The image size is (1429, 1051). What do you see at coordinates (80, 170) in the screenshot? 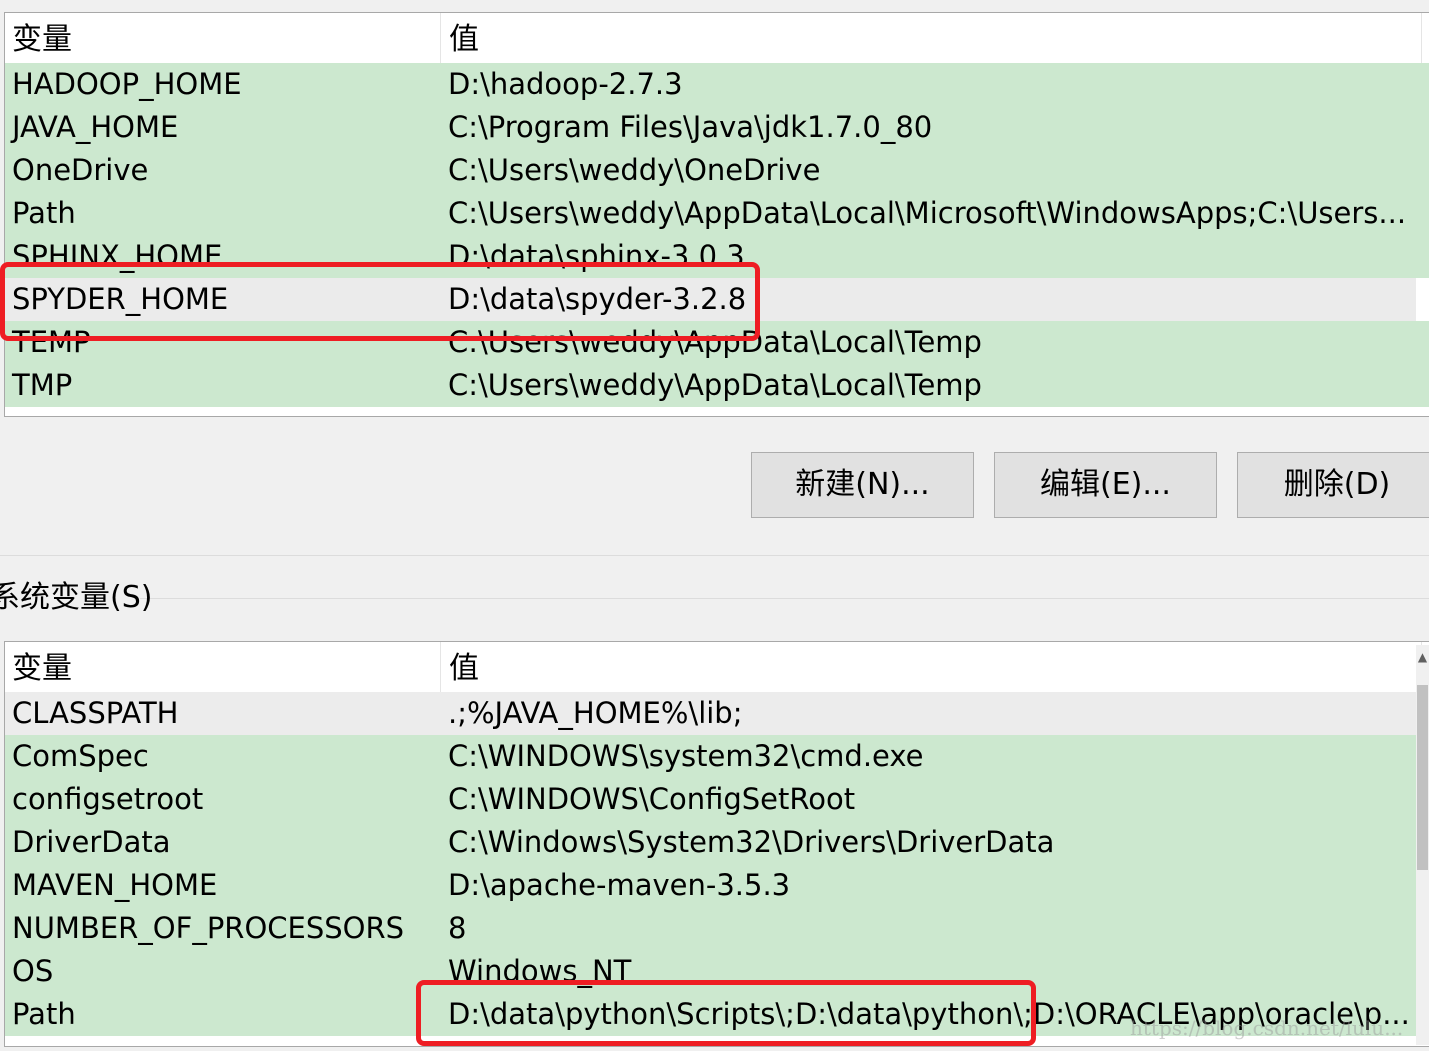
I see `variable-name: OneDrive` at bounding box center [80, 170].